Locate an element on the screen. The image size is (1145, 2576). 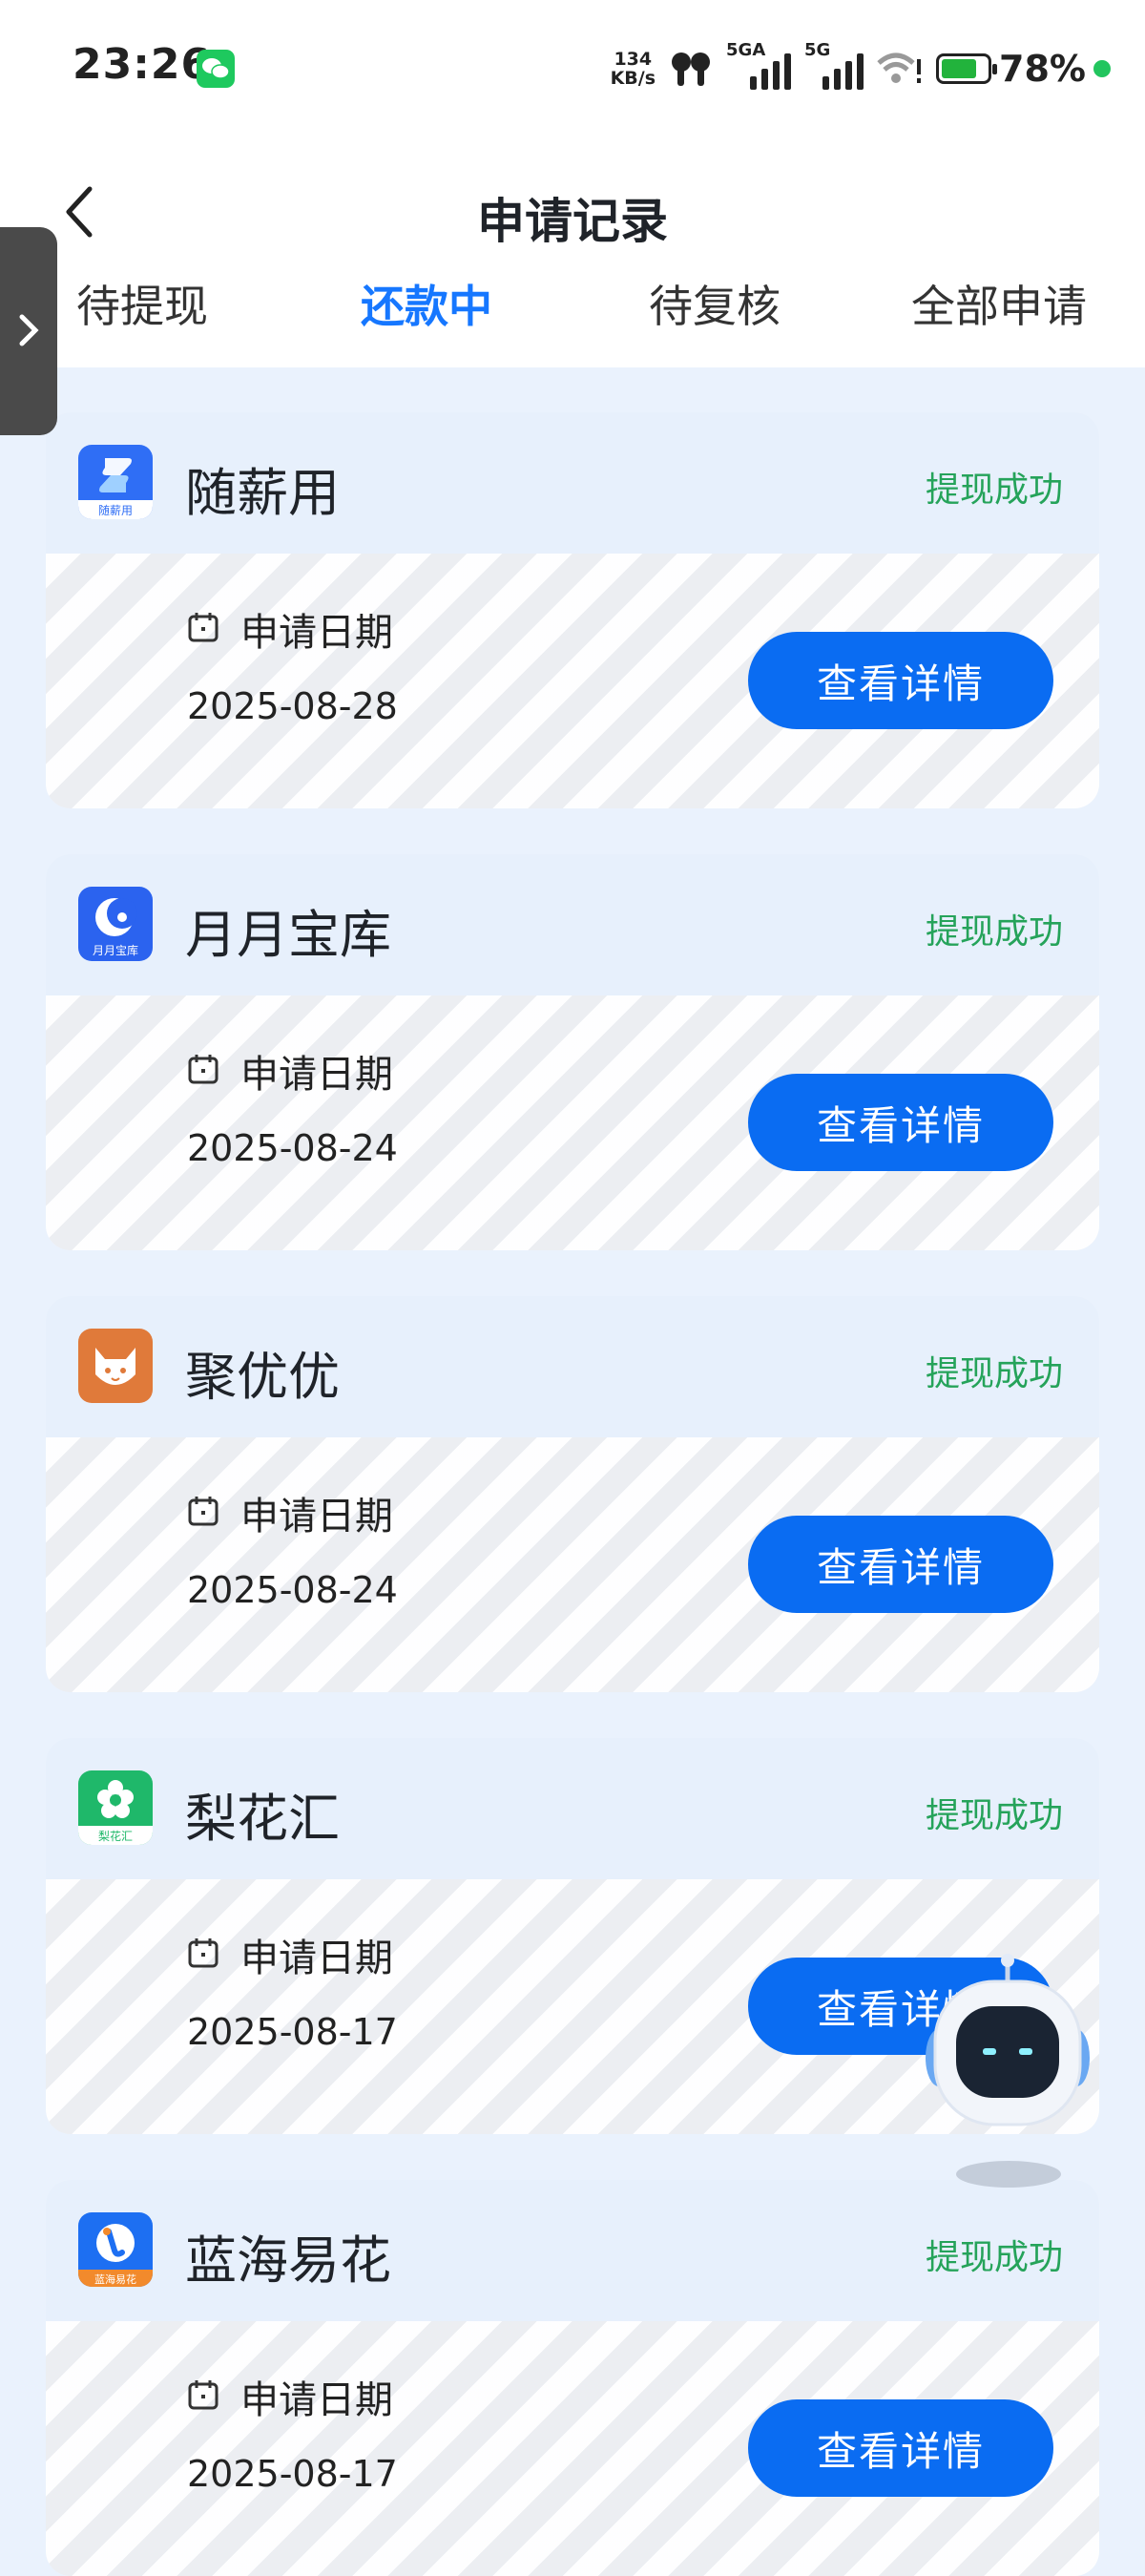
record-card: 聚优优 提现成功 申请日期 2025-08-24 查看详情 is located at coordinates (572, 1494).